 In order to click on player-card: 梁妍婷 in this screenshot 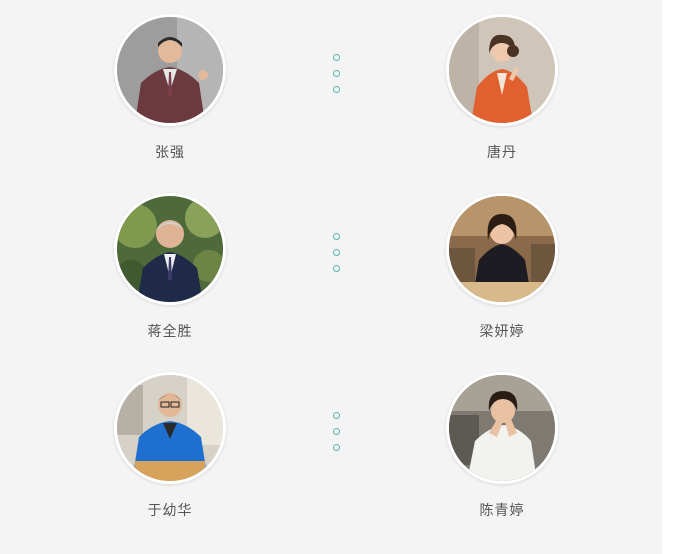, I will do `click(502, 266)`.